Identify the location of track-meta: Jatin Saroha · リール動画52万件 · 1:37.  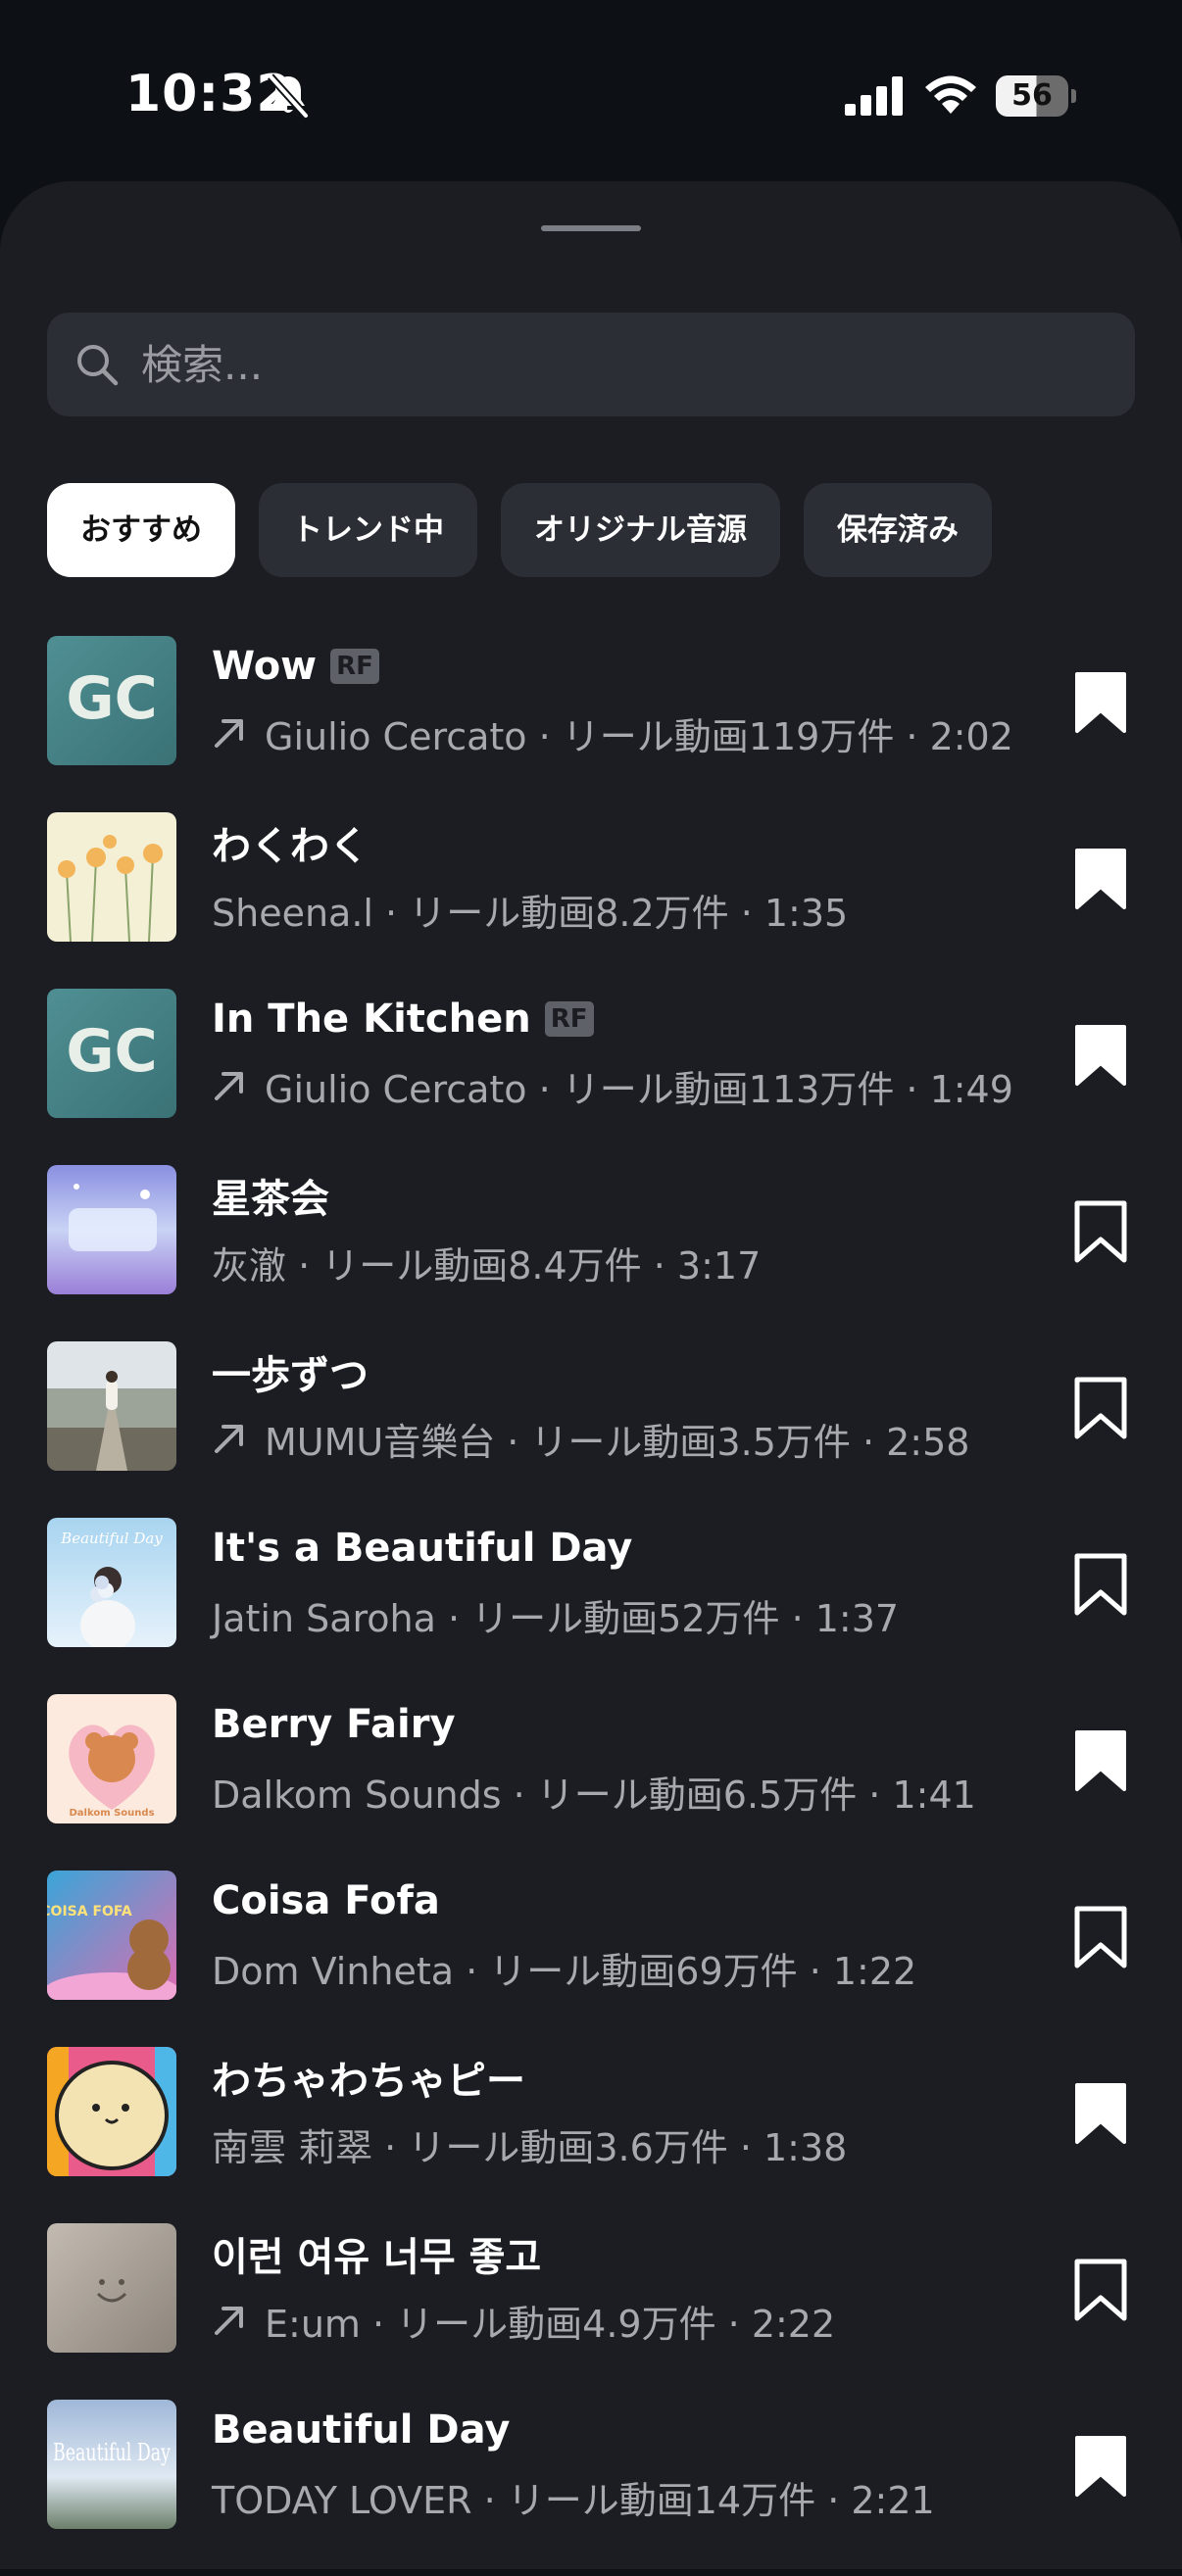
(556, 1618).